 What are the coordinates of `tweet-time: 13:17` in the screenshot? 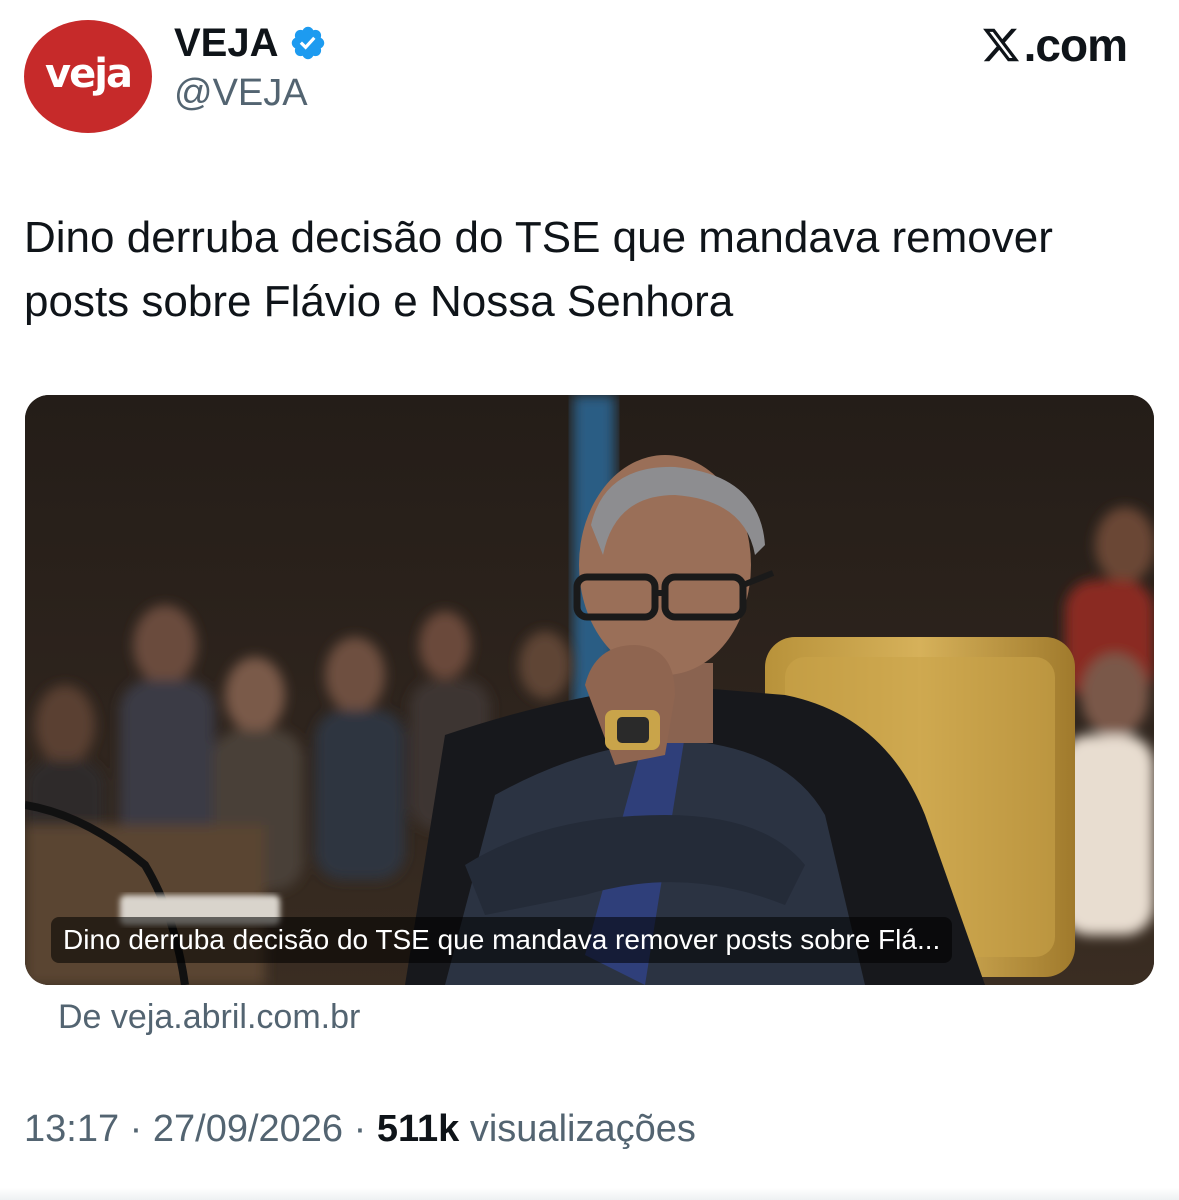 It's located at (71, 1129).